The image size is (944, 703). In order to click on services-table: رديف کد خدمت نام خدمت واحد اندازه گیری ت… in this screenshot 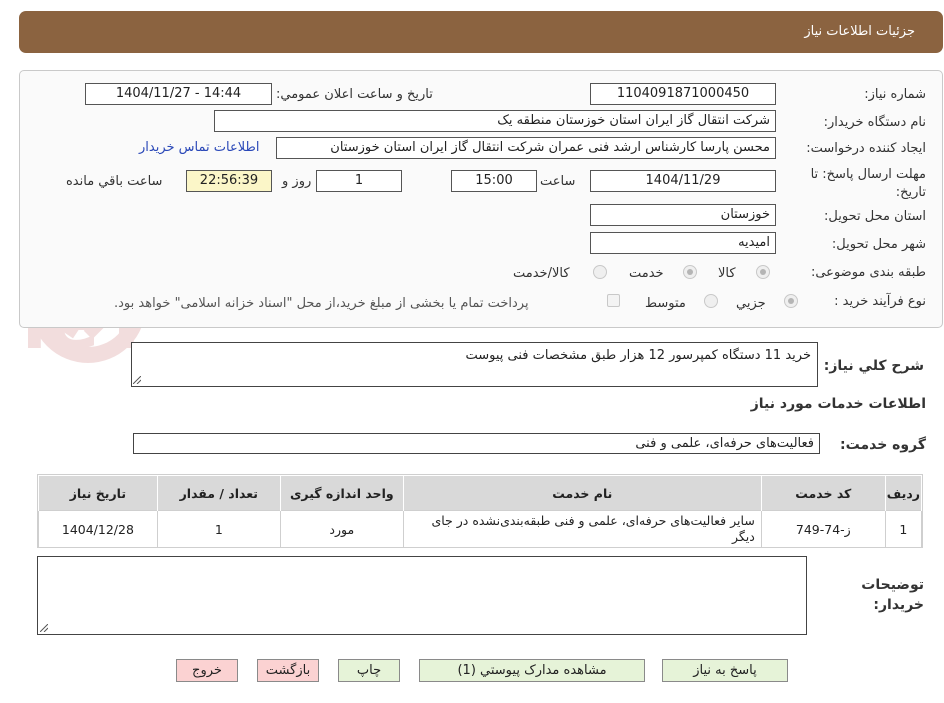, I will do `click(480, 511)`.